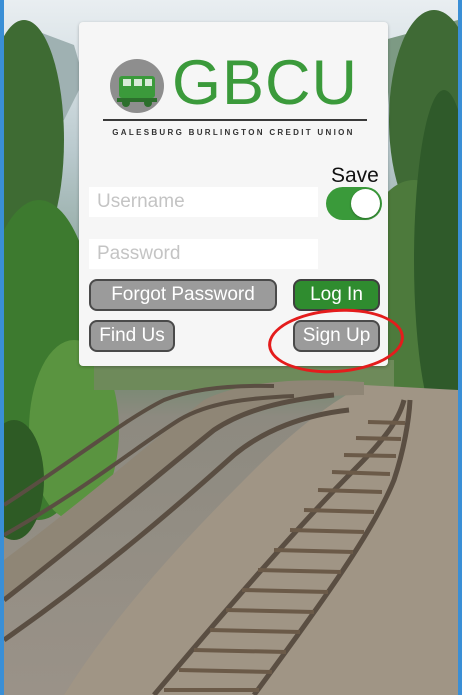 Image resolution: width=462 pixels, height=695 pixels. What do you see at coordinates (137, 86) in the screenshot?
I see `train-logo-icon` at bounding box center [137, 86].